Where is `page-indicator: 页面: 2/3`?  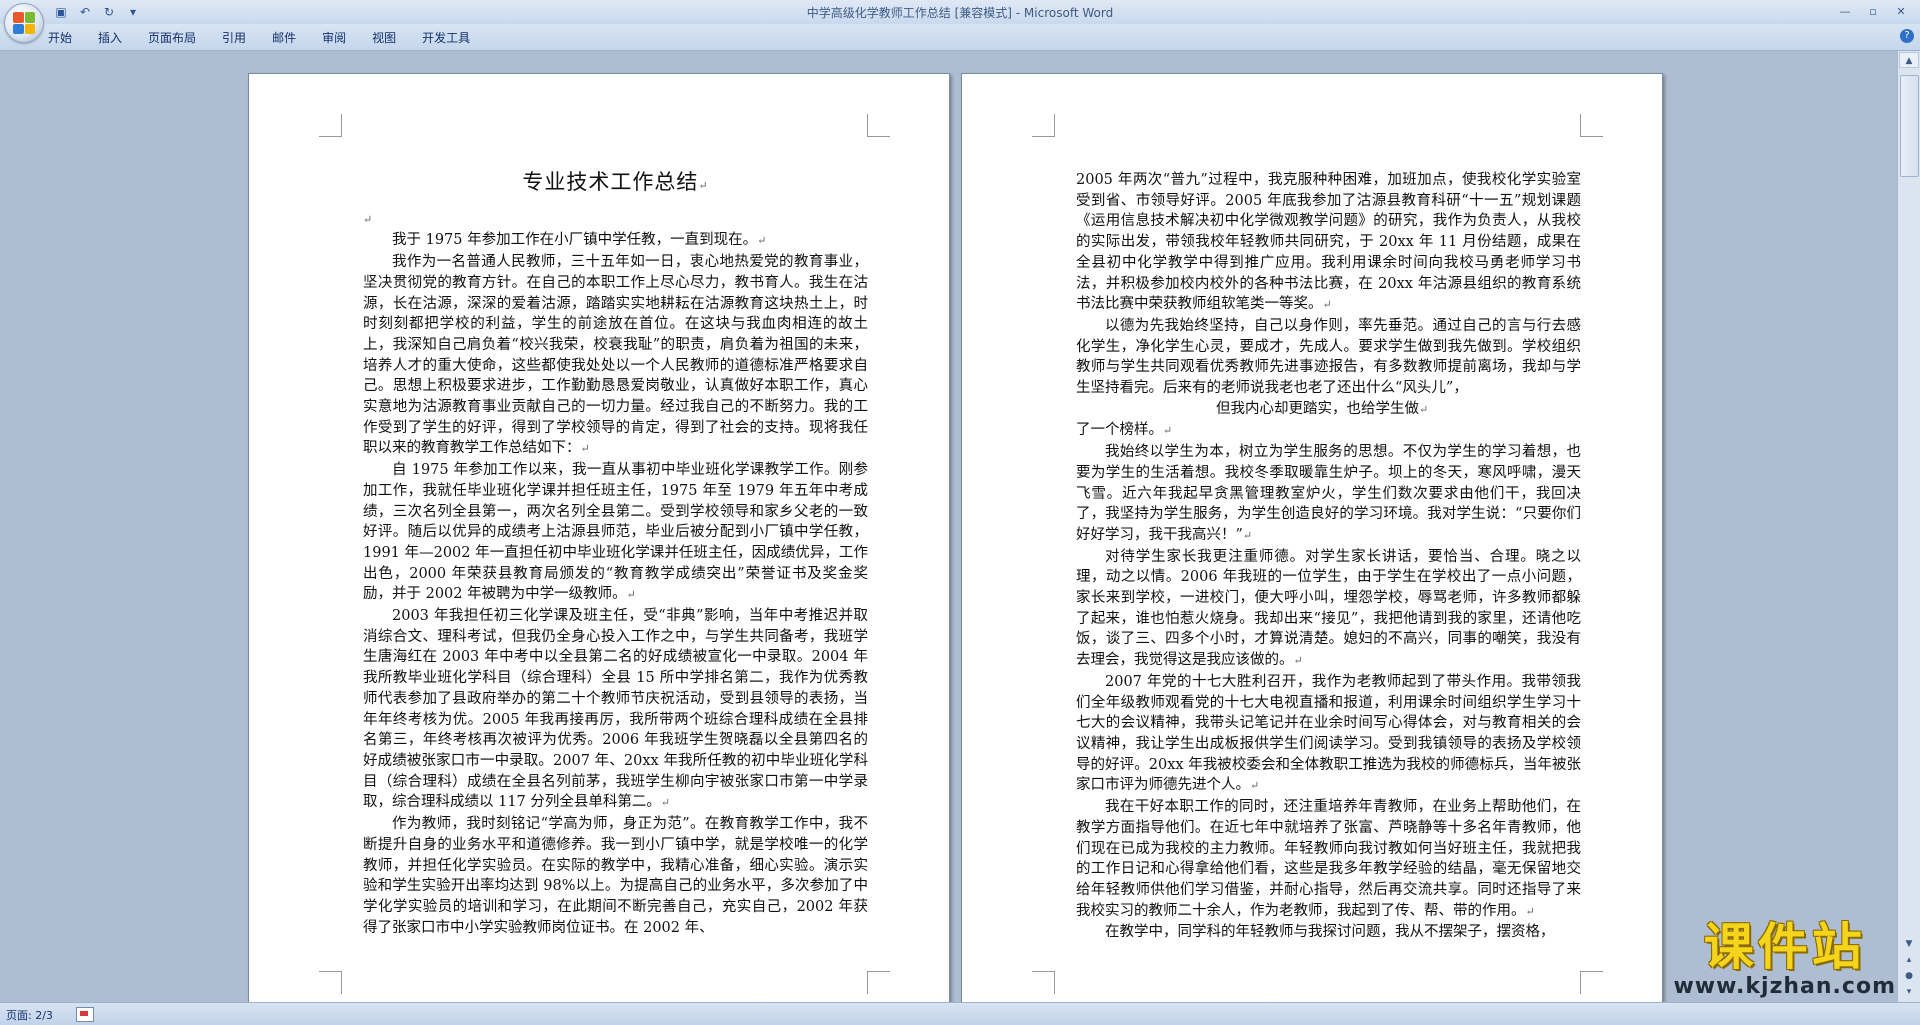 page-indicator: 页面: 2/3 is located at coordinates (29, 1015).